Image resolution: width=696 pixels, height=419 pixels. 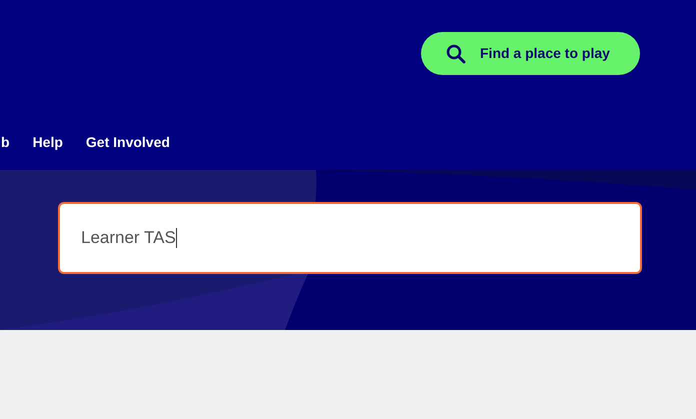 What do you see at coordinates (5, 142) in the screenshot?
I see `nav-link: b` at bounding box center [5, 142].